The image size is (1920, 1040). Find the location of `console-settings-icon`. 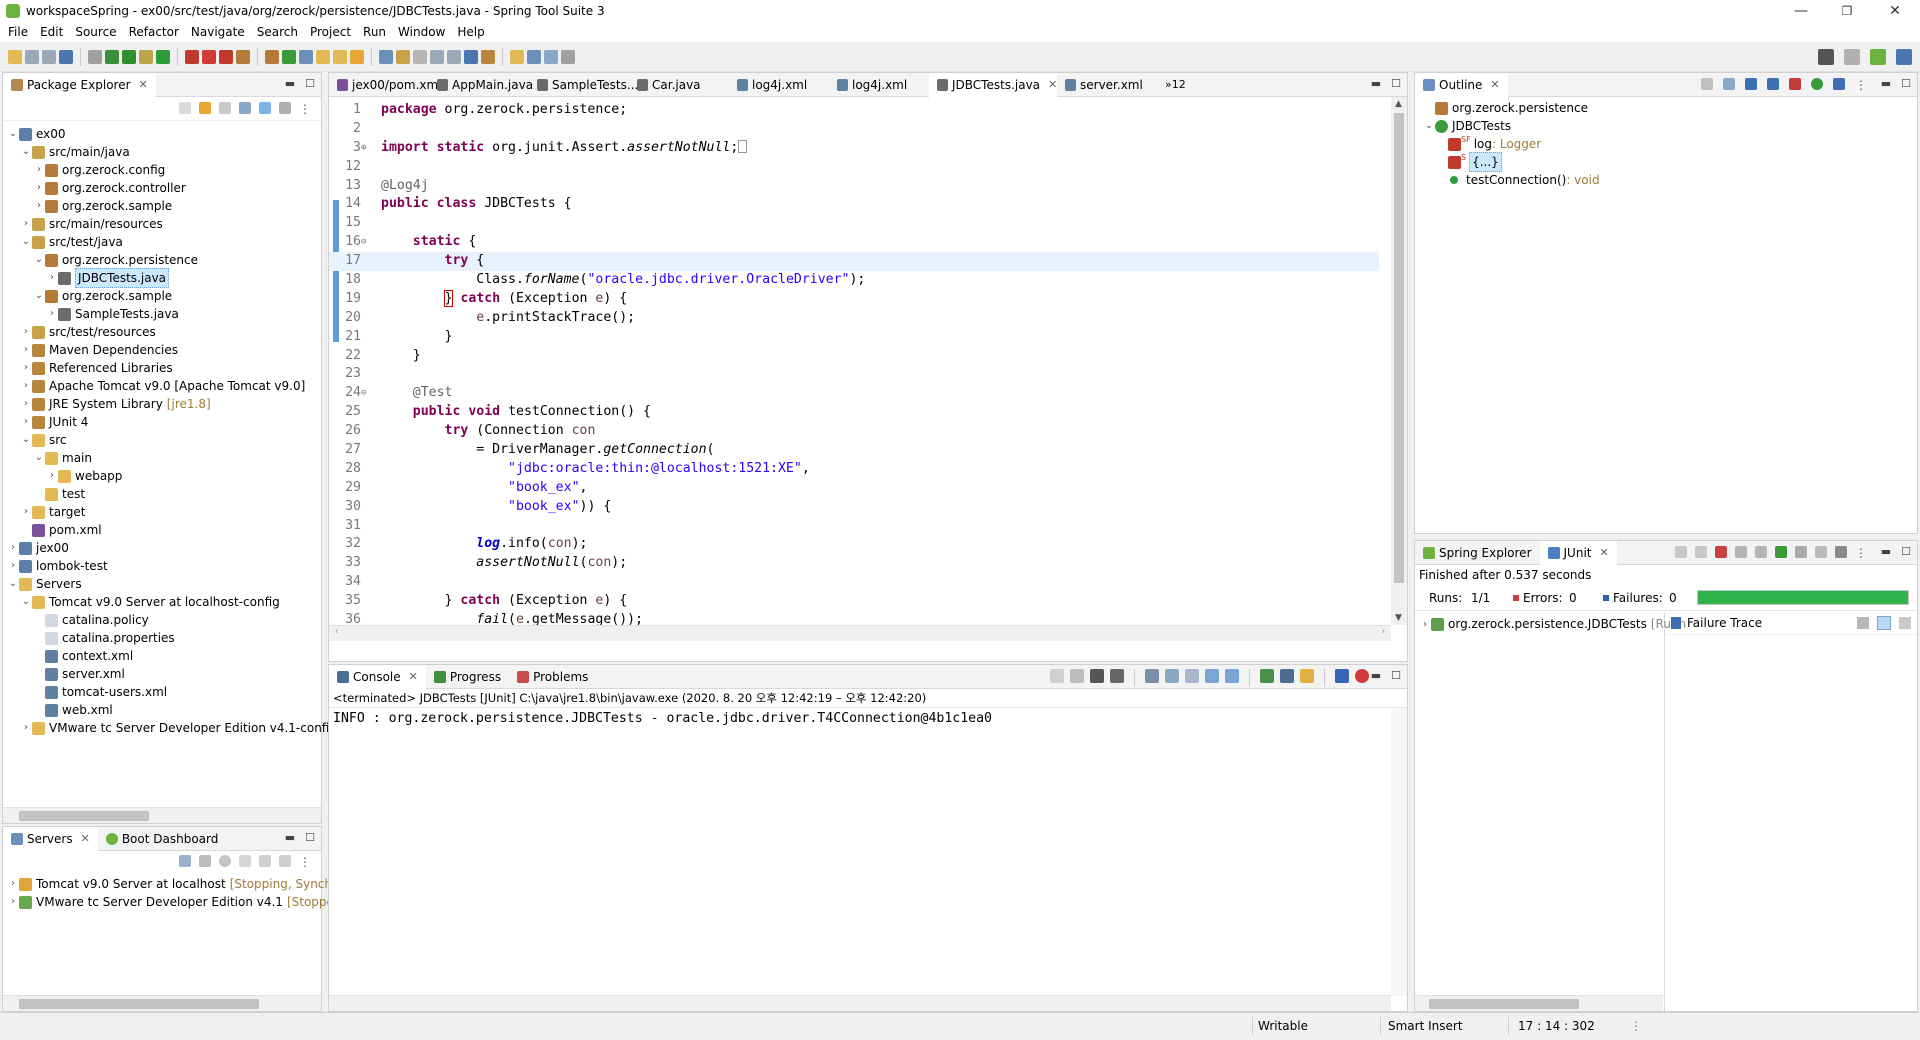

console-settings-icon is located at coordinates (1342, 676).